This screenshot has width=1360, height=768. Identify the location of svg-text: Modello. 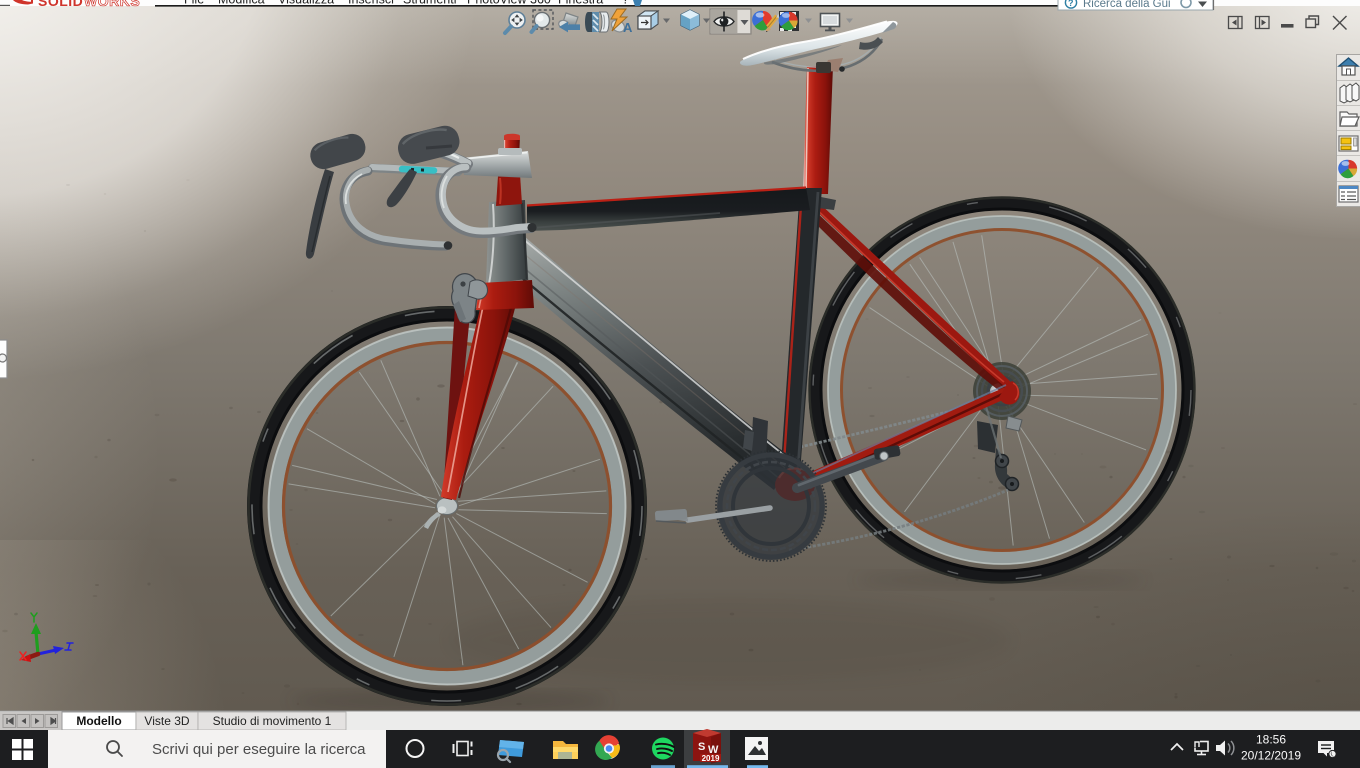
(98, 721).